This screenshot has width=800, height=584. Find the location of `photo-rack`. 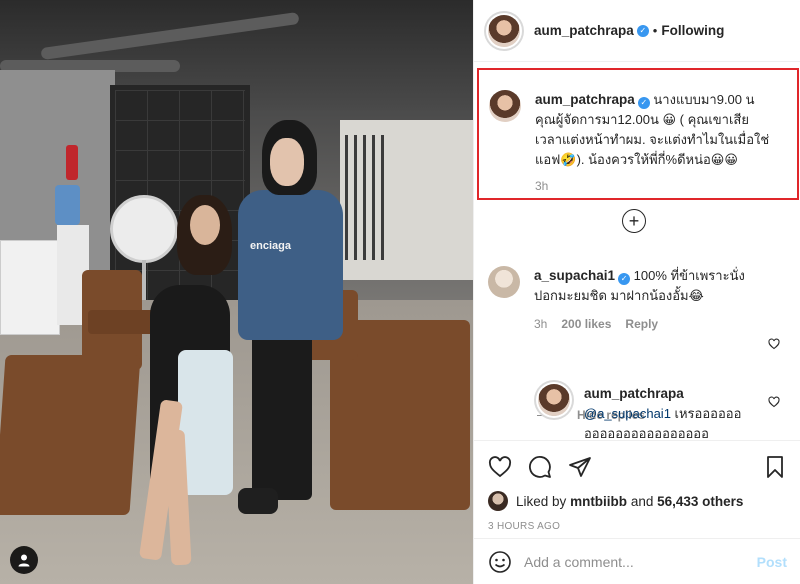

photo-rack is located at coordinates (367, 197).